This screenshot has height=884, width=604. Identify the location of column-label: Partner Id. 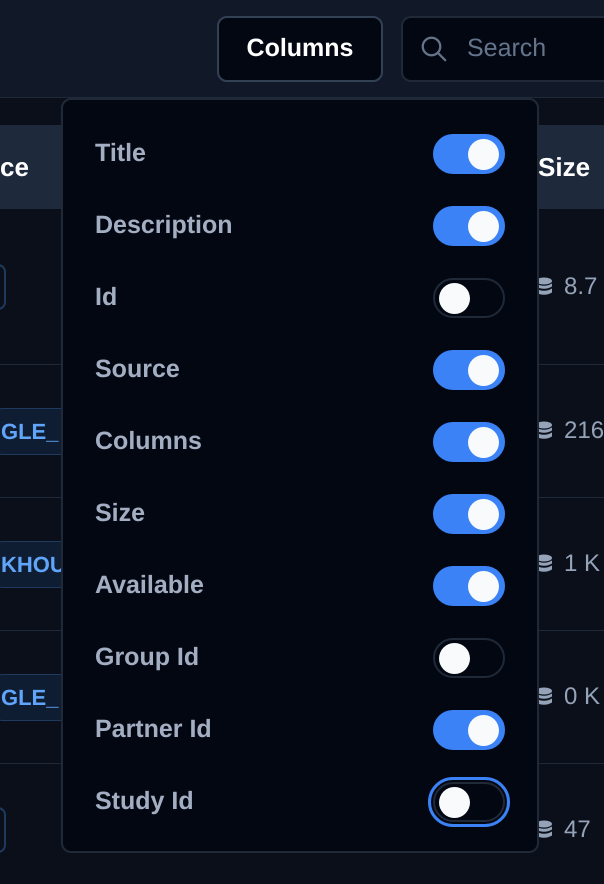
(153, 730).